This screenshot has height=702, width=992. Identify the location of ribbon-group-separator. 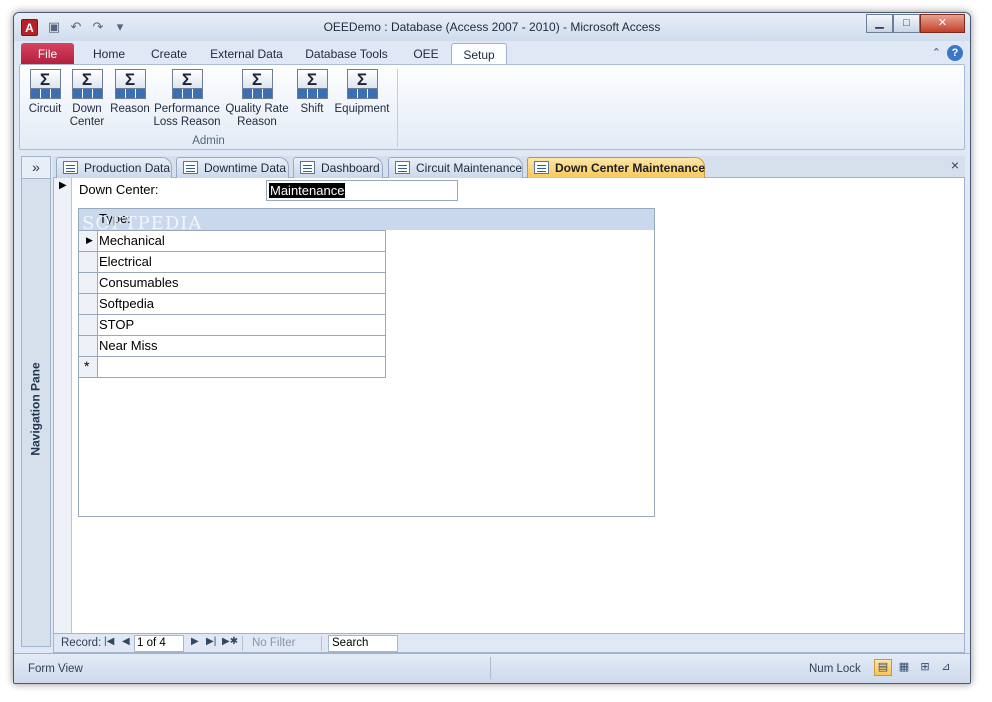
(397, 108).